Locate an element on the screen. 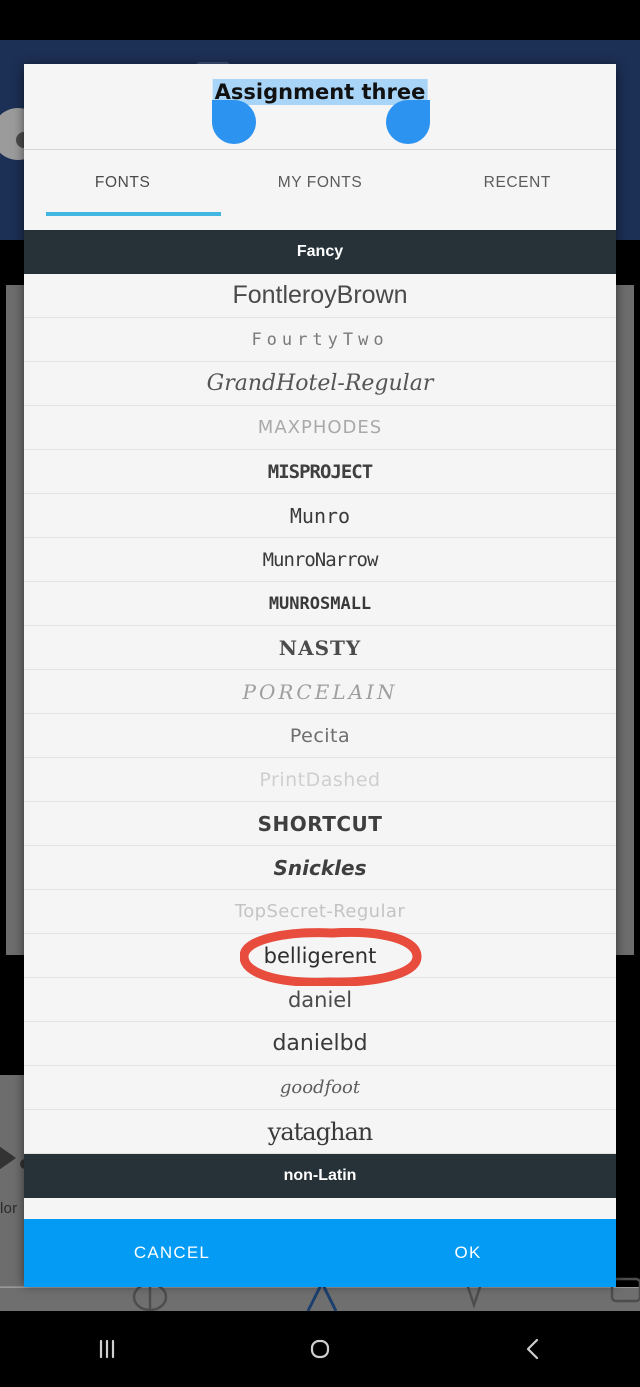 The height and width of the screenshot is (1387, 640). font-name-label: SHORTCUT is located at coordinates (320, 823).